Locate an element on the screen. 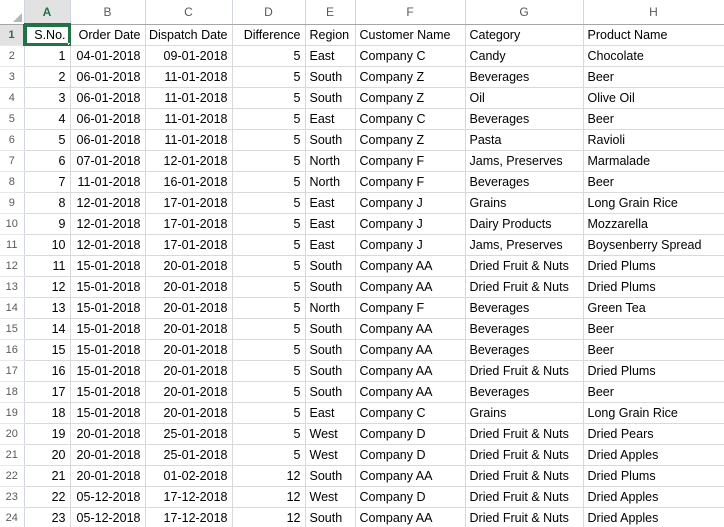 Image resolution: width=724 pixels, height=527 pixels. cell-G15: Beverages is located at coordinates (524, 329).